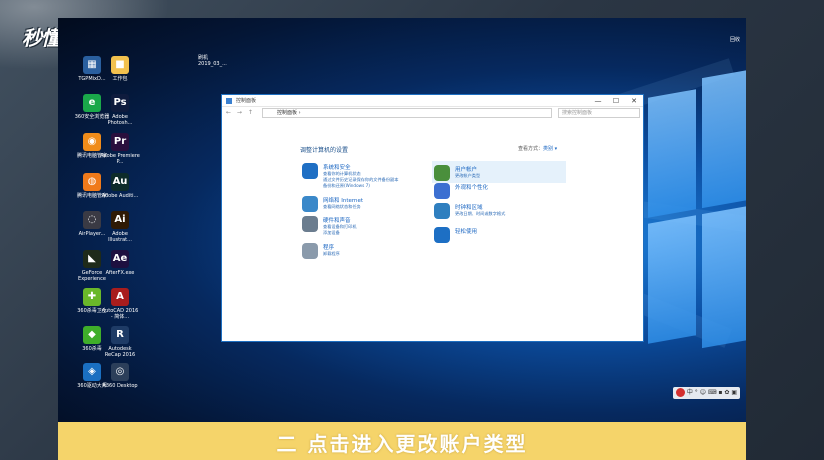 This screenshot has height=460, width=824. Describe the element at coordinates (120, 65) in the screenshot. I see `app-icon: ■` at that location.